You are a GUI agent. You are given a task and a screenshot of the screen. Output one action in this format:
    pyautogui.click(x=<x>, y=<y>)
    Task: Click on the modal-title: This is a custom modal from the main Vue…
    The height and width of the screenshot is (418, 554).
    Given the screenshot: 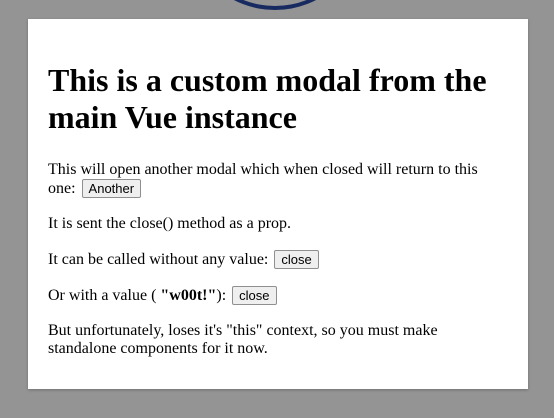 What is the action you would take?
    pyautogui.click(x=267, y=98)
    